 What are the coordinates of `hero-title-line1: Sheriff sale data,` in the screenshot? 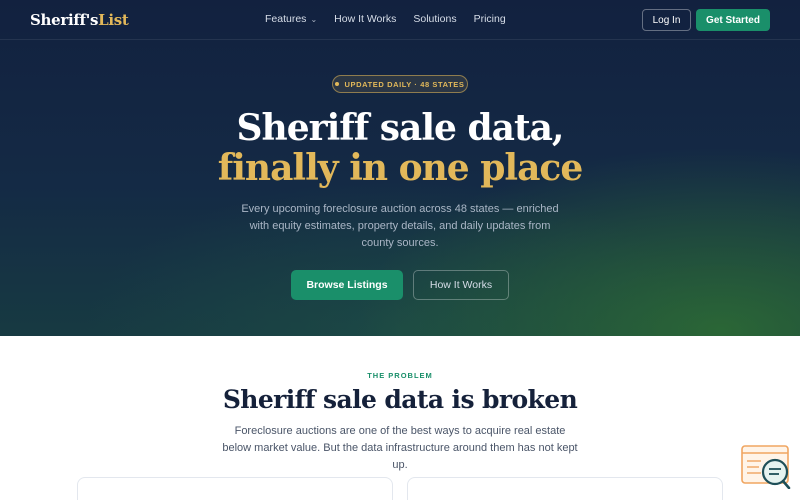 It's located at (400, 128).